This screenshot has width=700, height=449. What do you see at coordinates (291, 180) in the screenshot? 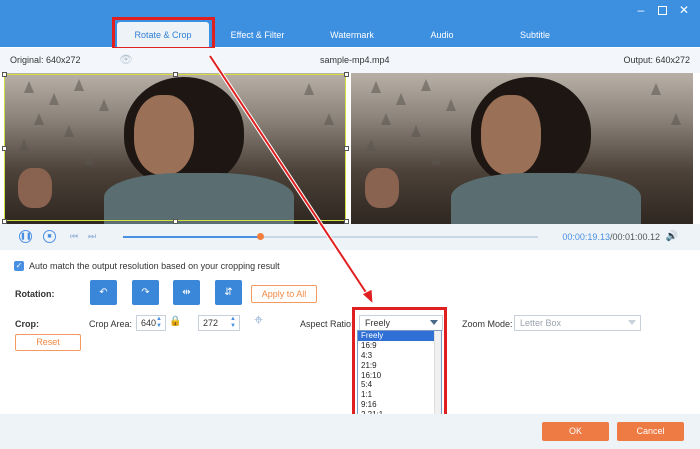
I see `annotation-arrow` at bounding box center [291, 180].